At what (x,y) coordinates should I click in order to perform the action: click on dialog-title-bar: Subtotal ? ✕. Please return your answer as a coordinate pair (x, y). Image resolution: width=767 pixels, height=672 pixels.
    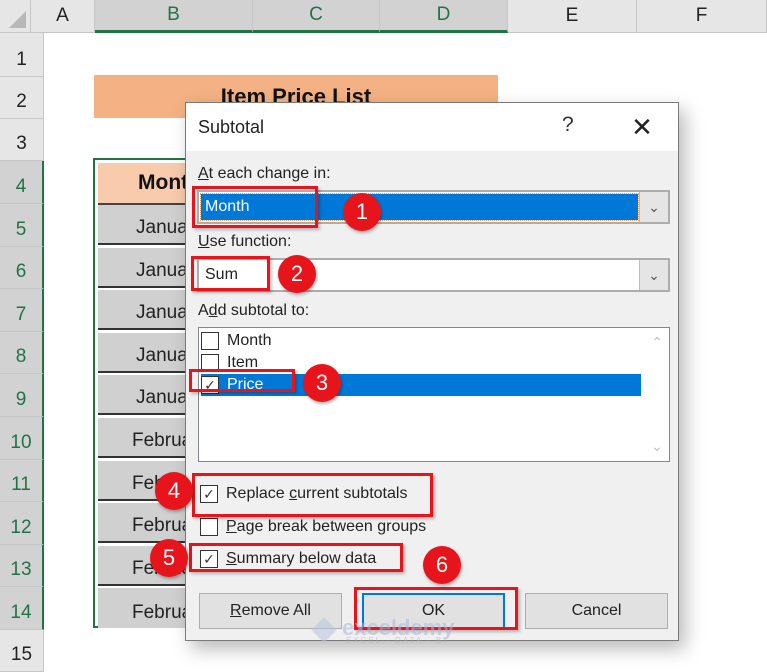
    Looking at the image, I should click on (432, 127).